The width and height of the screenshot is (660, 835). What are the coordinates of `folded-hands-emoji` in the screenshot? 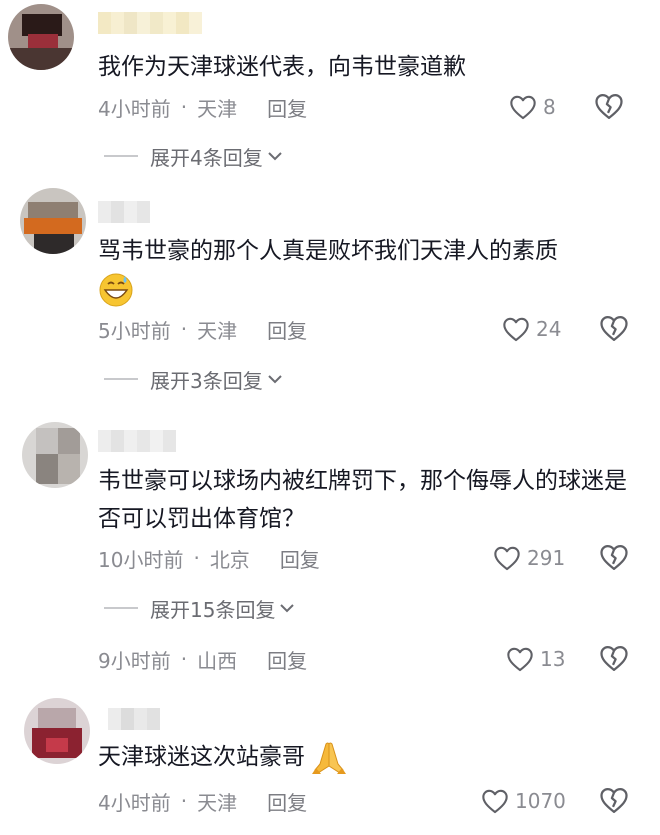 It's located at (329, 758).